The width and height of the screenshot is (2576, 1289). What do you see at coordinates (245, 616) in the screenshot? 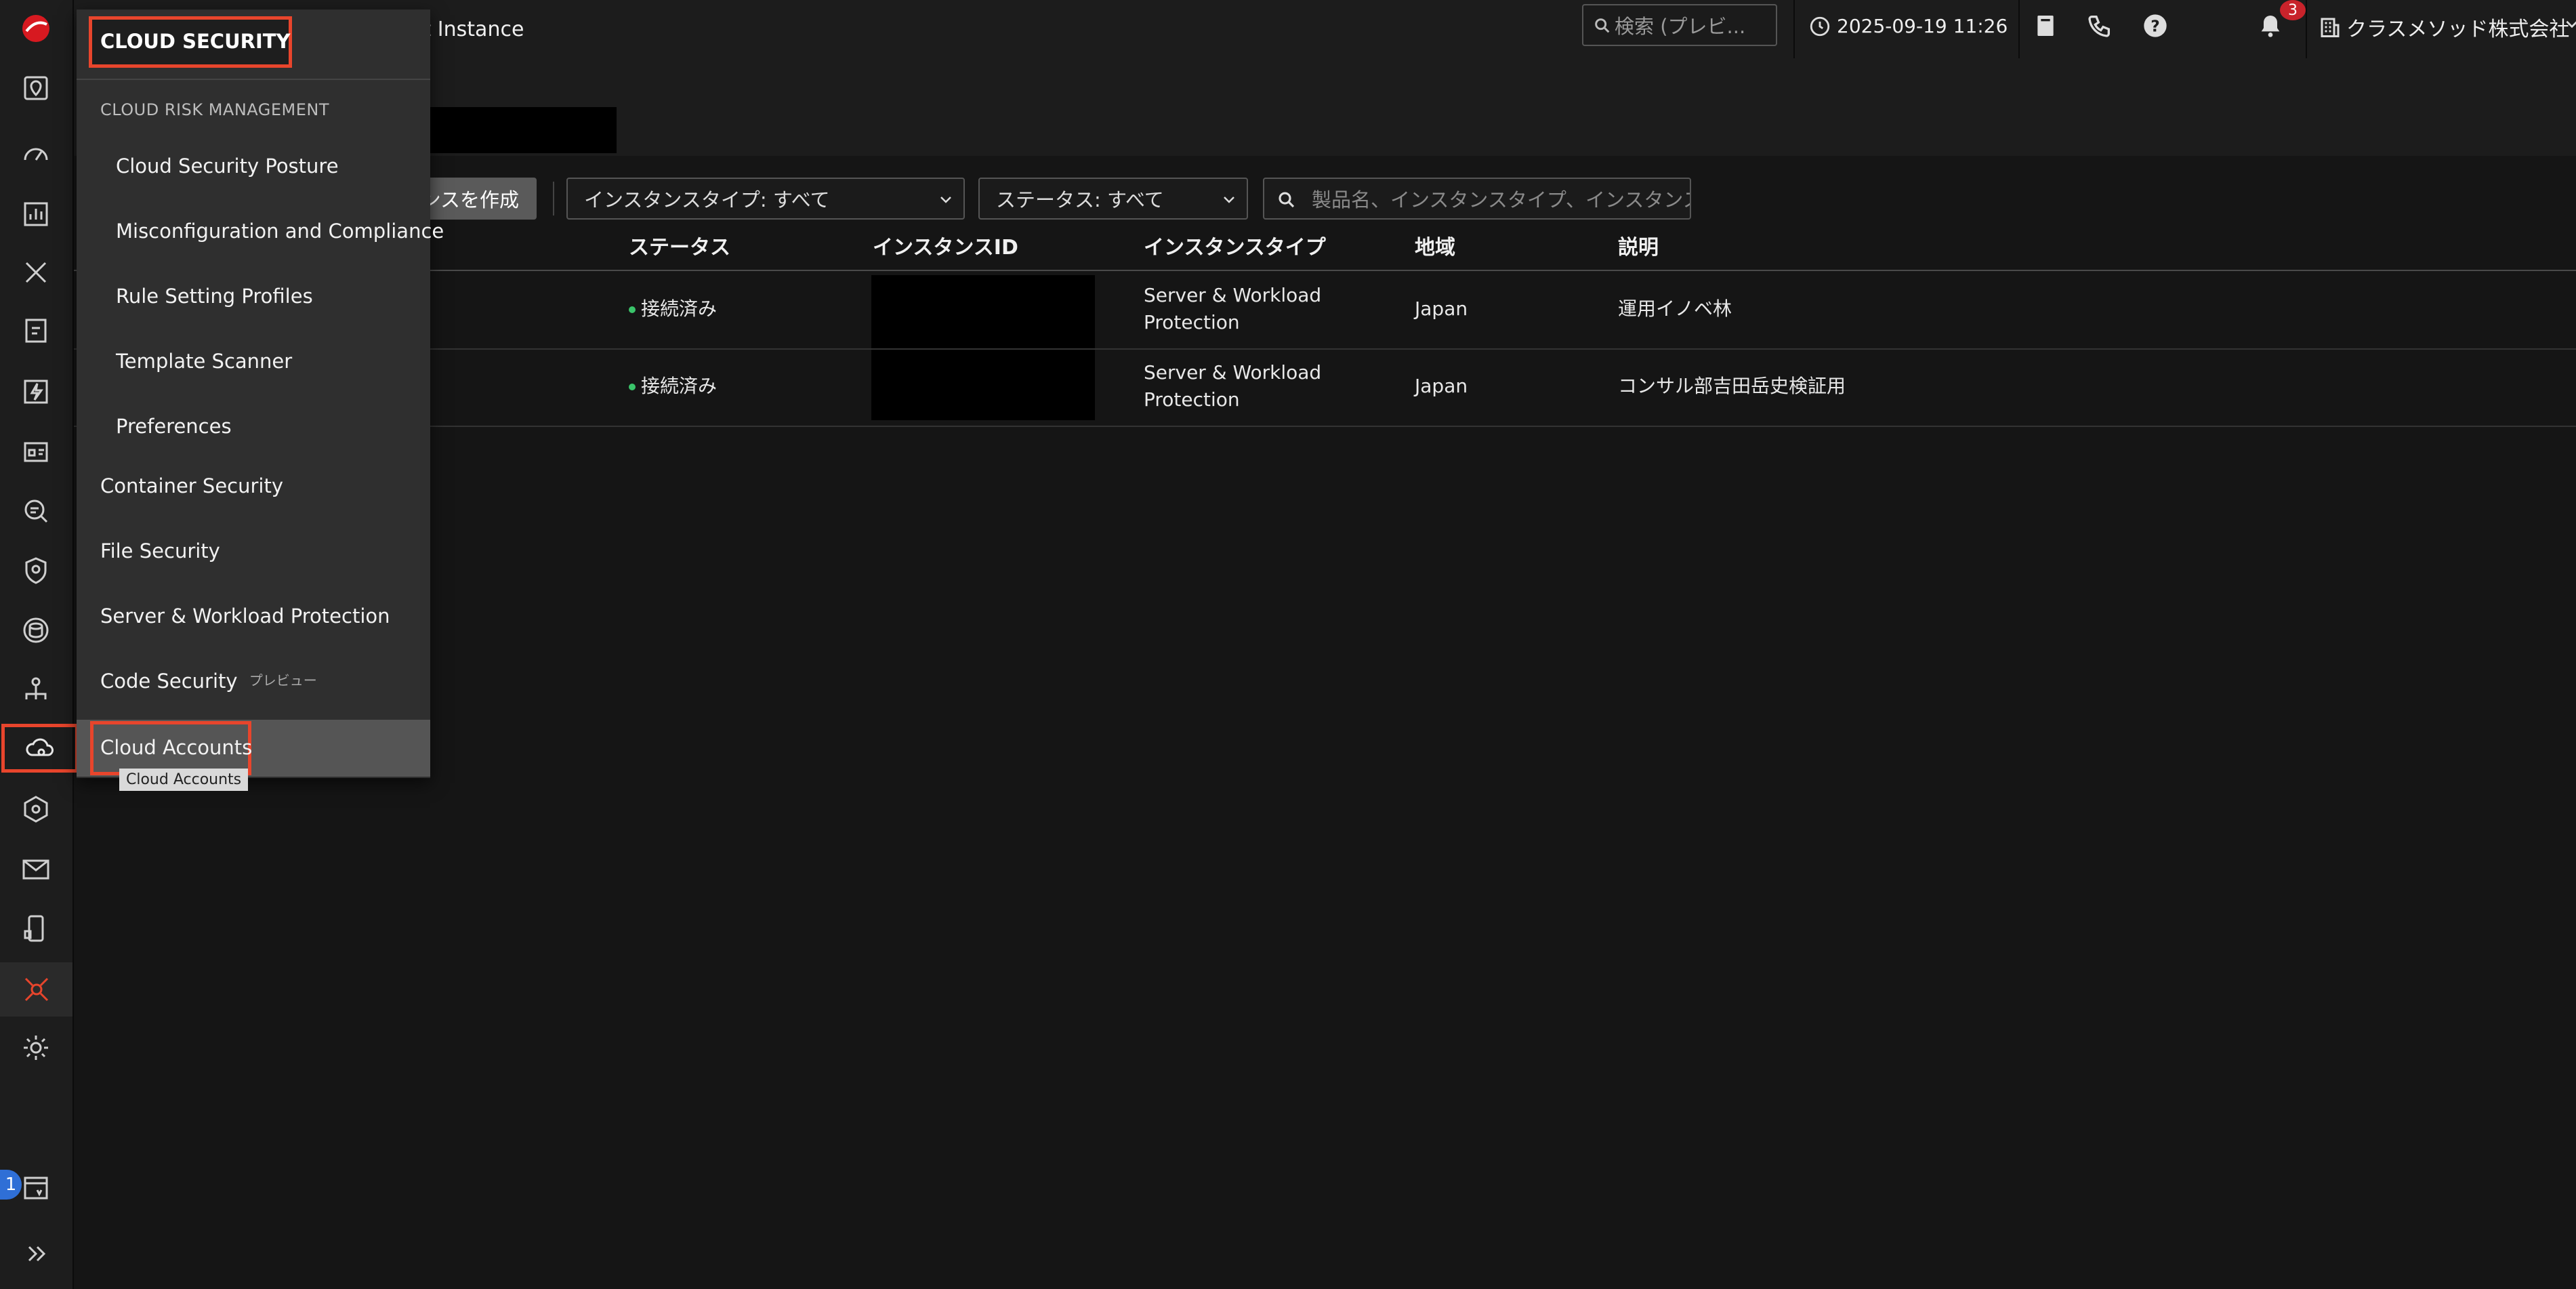
I see `menu-item-server-workload-protection: Server & Workload Protection` at bounding box center [245, 616].